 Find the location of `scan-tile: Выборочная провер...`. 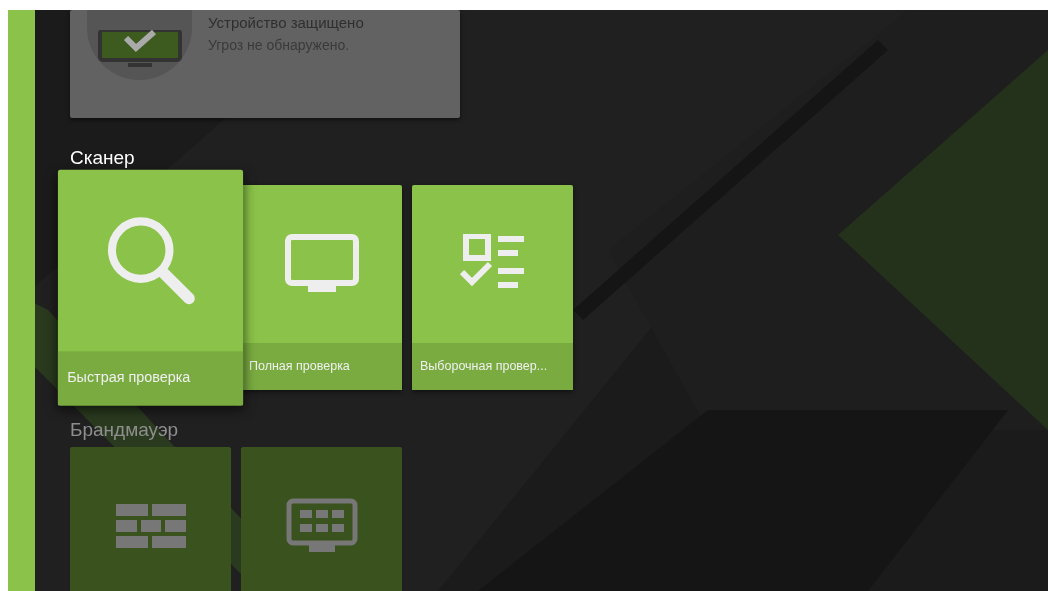

scan-tile: Выборочная провер... is located at coordinates (492, 287).